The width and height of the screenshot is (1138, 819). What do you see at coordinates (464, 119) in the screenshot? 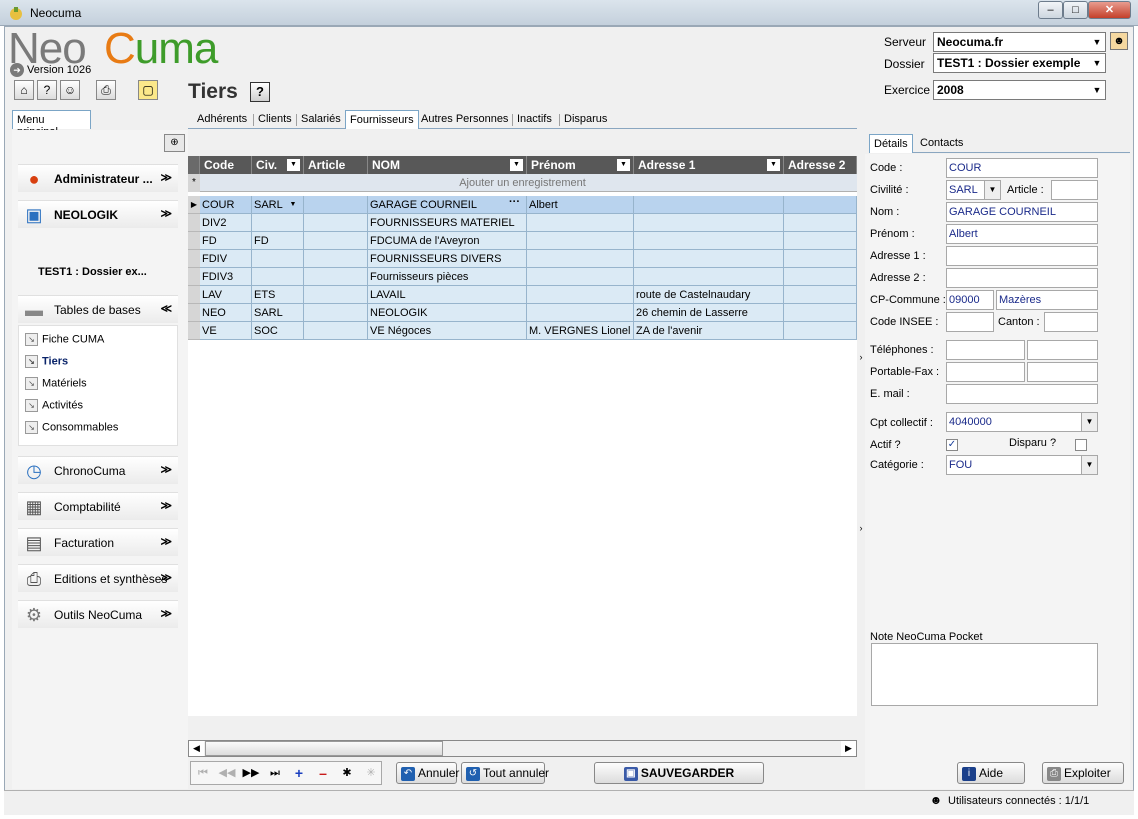
I see `tab-autres-personnes: Autres Personnes` at bounding box center [464, 119].